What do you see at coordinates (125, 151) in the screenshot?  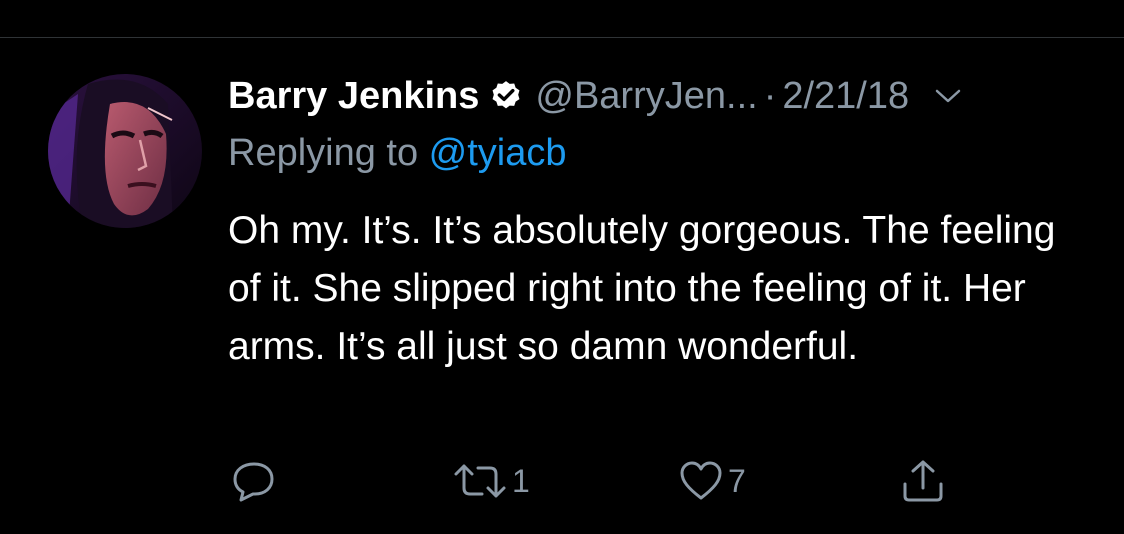 I see `avatar` at bounding box center [125, 151].